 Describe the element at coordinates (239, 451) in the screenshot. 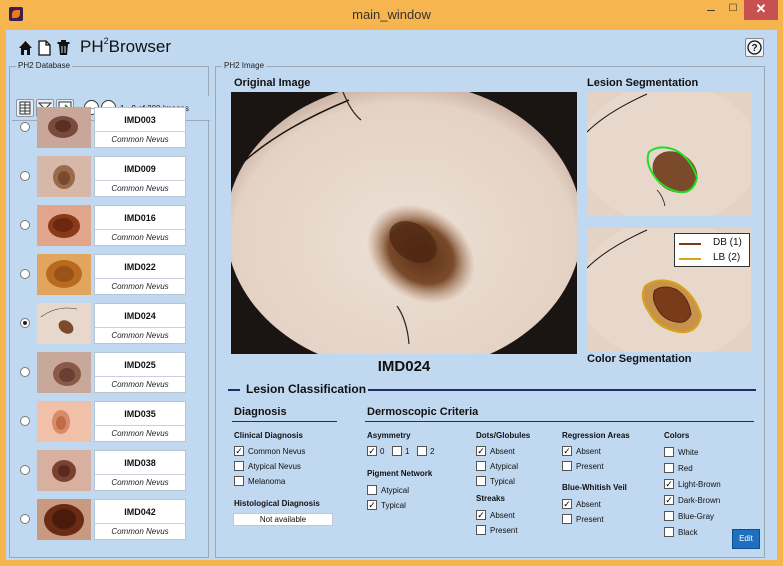

I see `common-nevus-checkbox: ✓` at that location.